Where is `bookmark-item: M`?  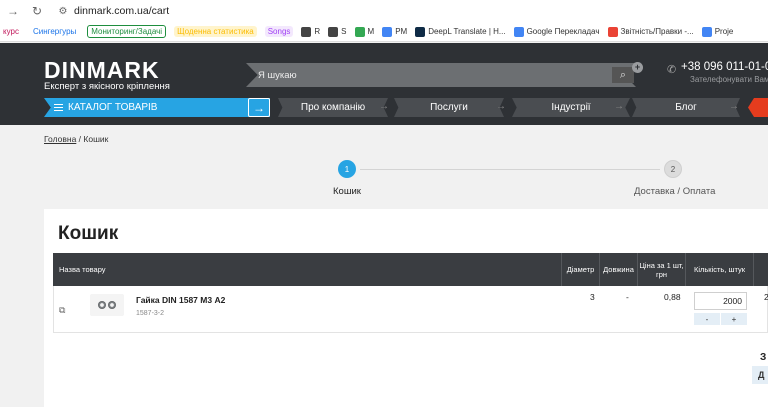 bookmark-item: M is located at coordinates (364, 31).